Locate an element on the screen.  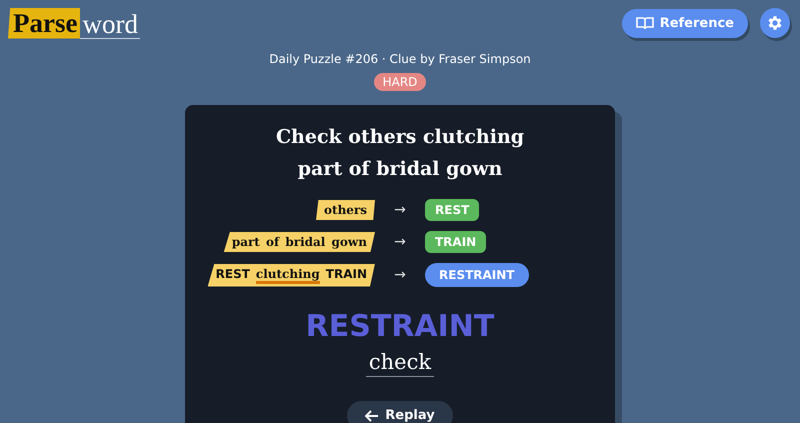
definition-text: check is located at coordinates (400, 363).